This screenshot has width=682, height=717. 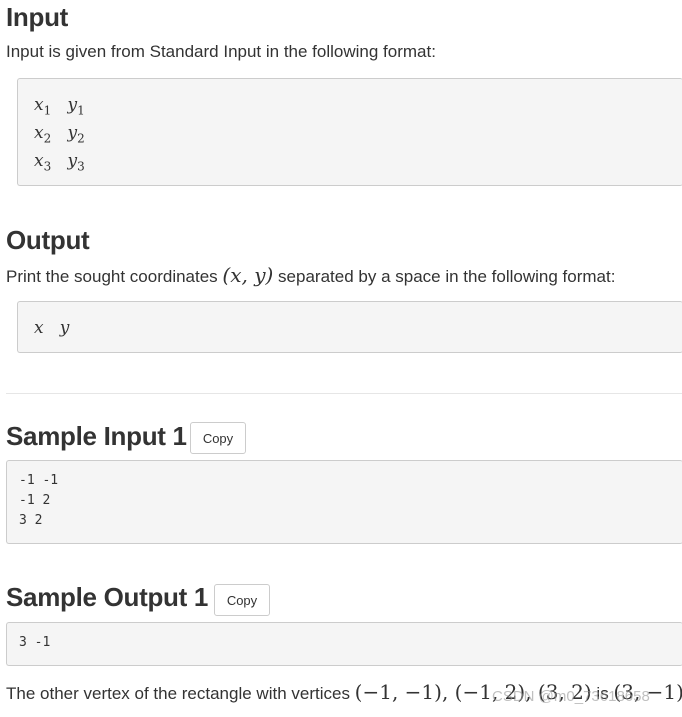 What do you see at coordinates (218, 438) in the screenshot?
I see `copy-sample-input-button: Copy` at bounding box center [218, 438].